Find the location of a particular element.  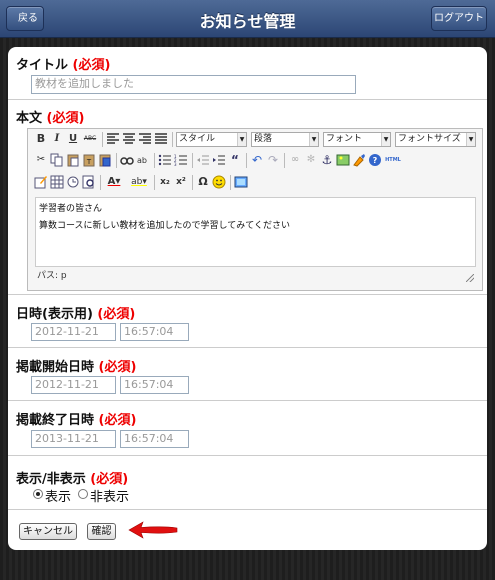

datetime-icon is located at coordinates (73, 182).